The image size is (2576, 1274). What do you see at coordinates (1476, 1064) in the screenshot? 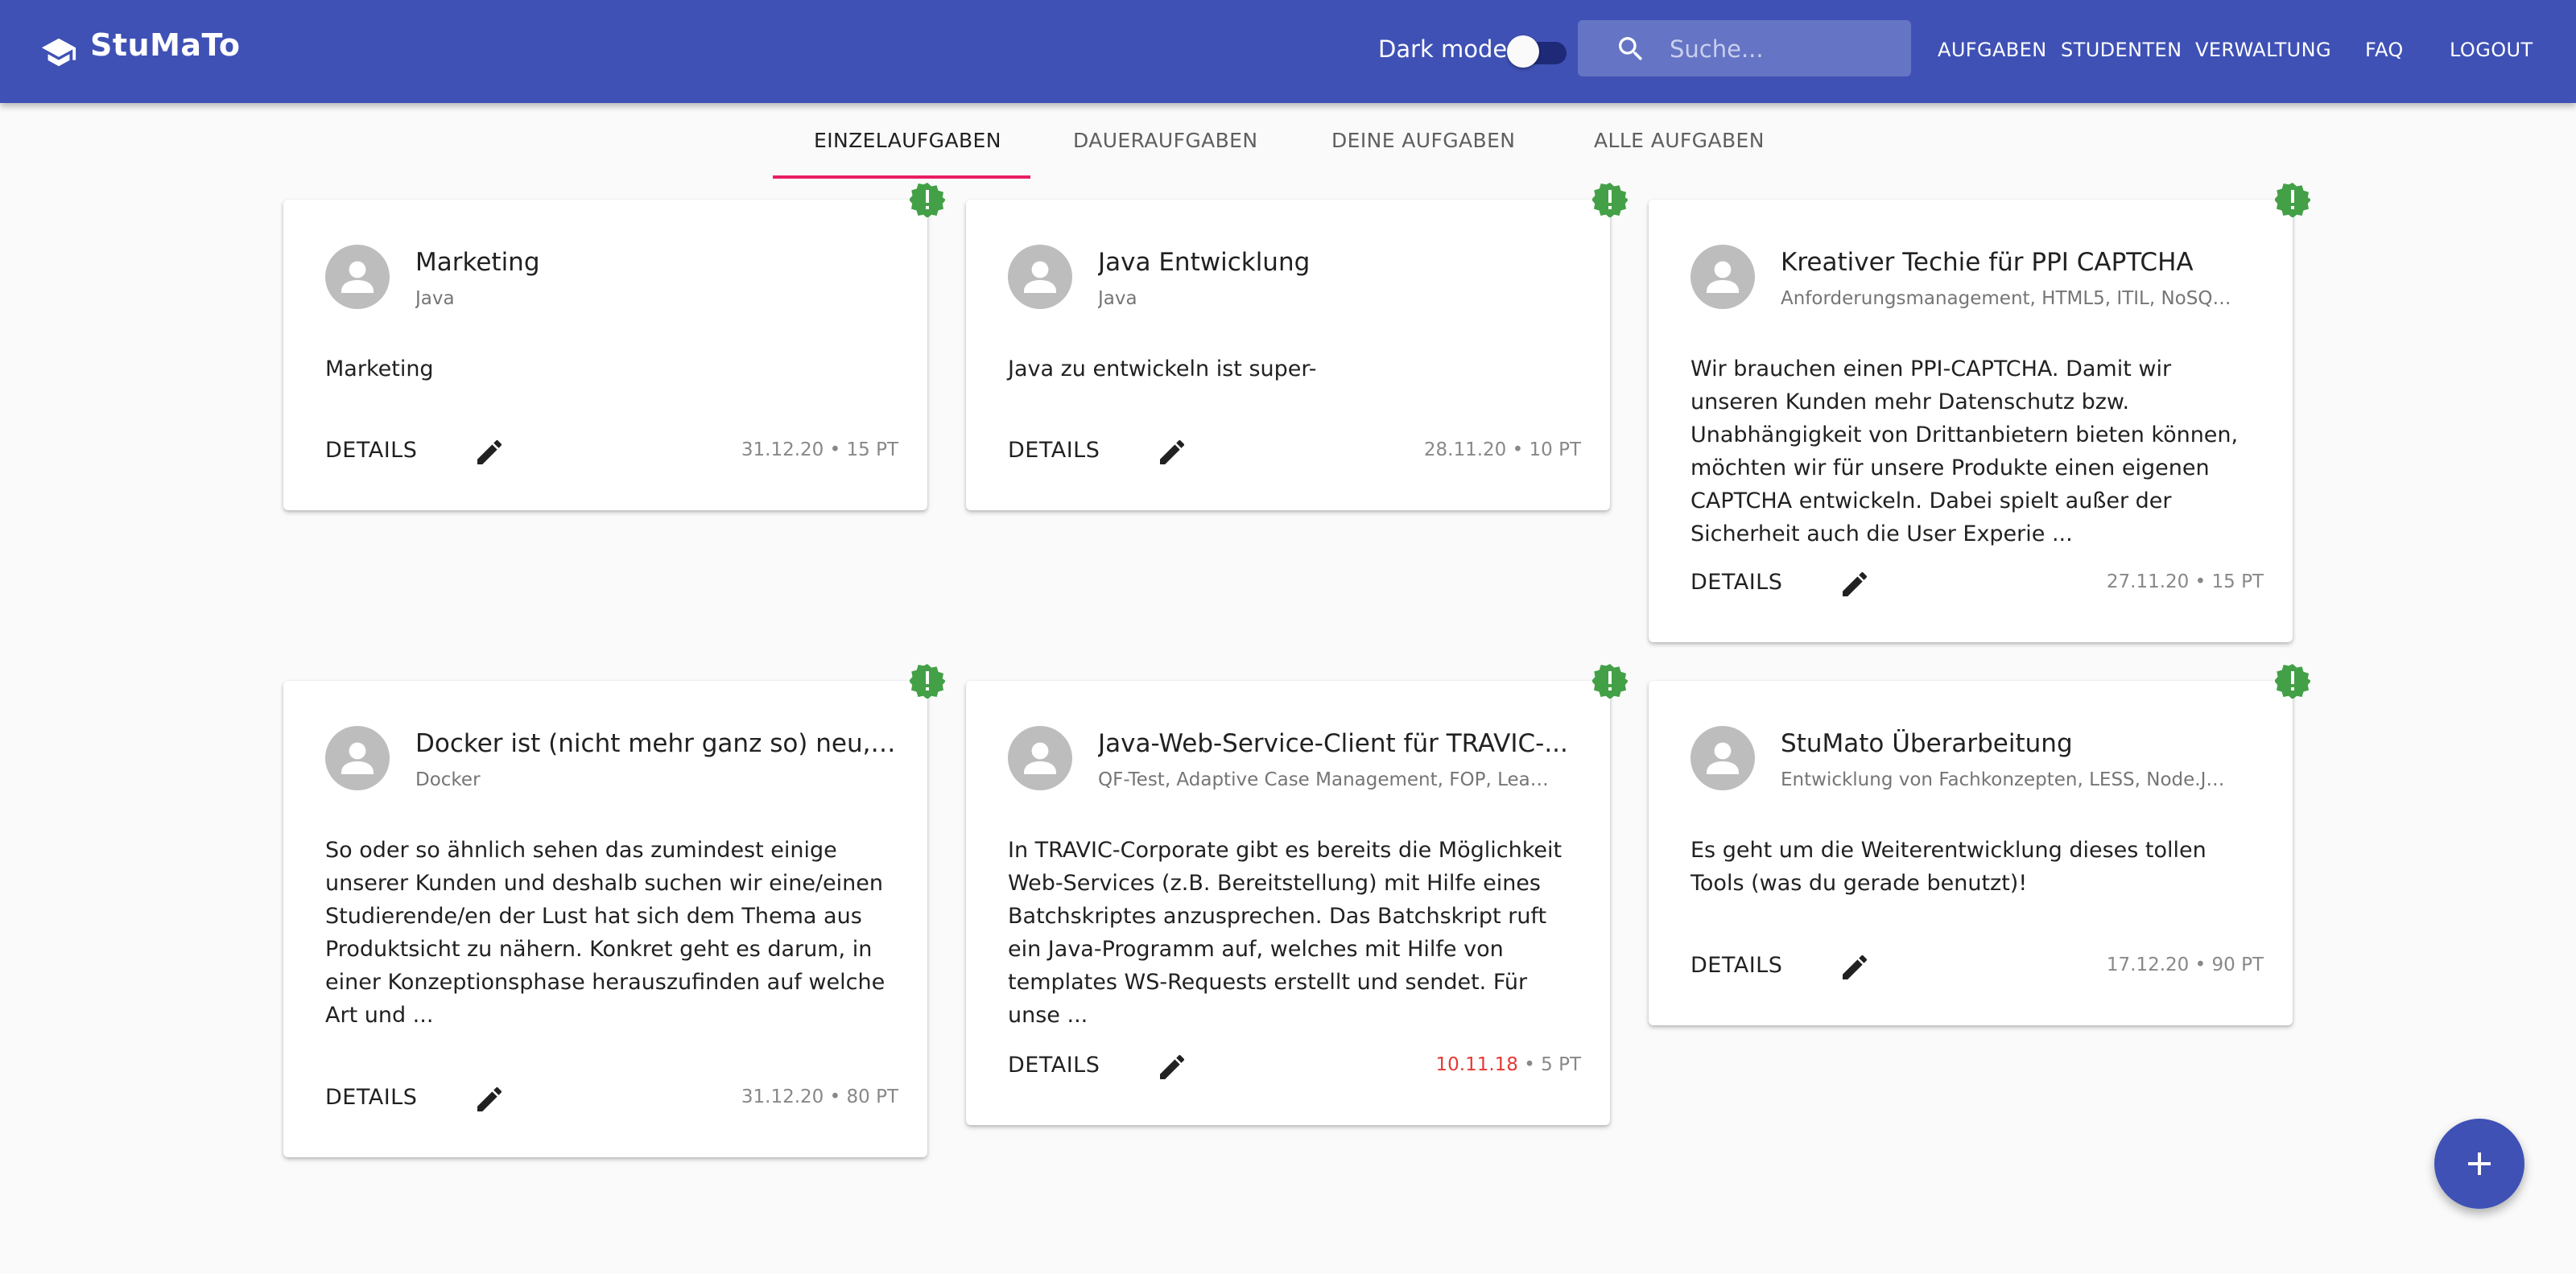
I see `card-date: 10.11.18` at bounding box center [1476, 1064].